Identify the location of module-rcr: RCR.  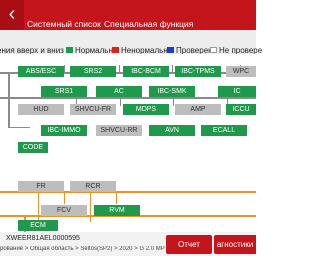
(93, 186).